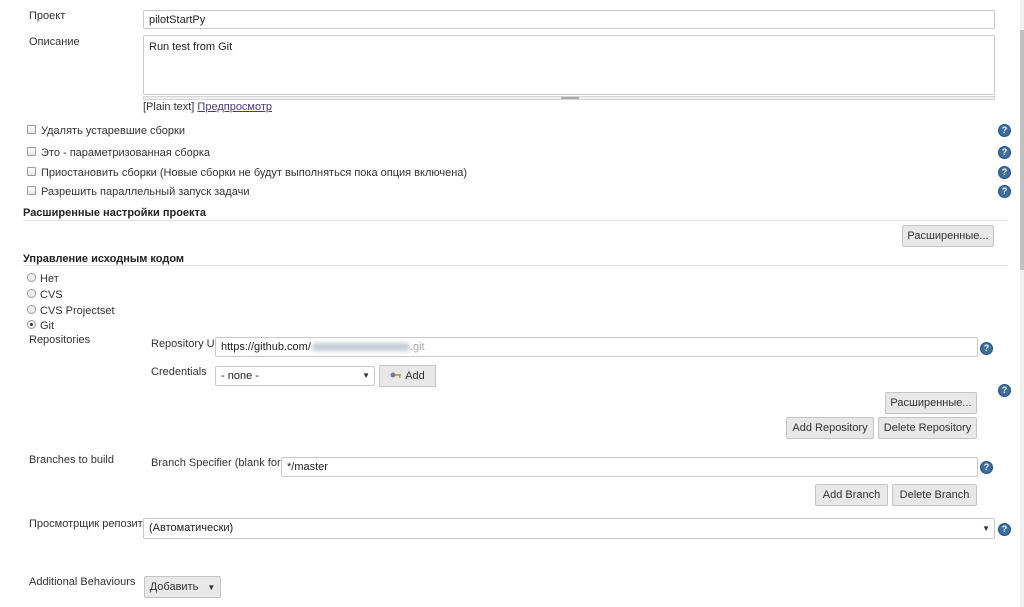  I want to click on page-scrollbar, so click(1022, 303).